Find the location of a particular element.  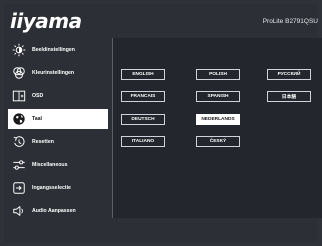

globe-icon is located at coordinates (19, 119).